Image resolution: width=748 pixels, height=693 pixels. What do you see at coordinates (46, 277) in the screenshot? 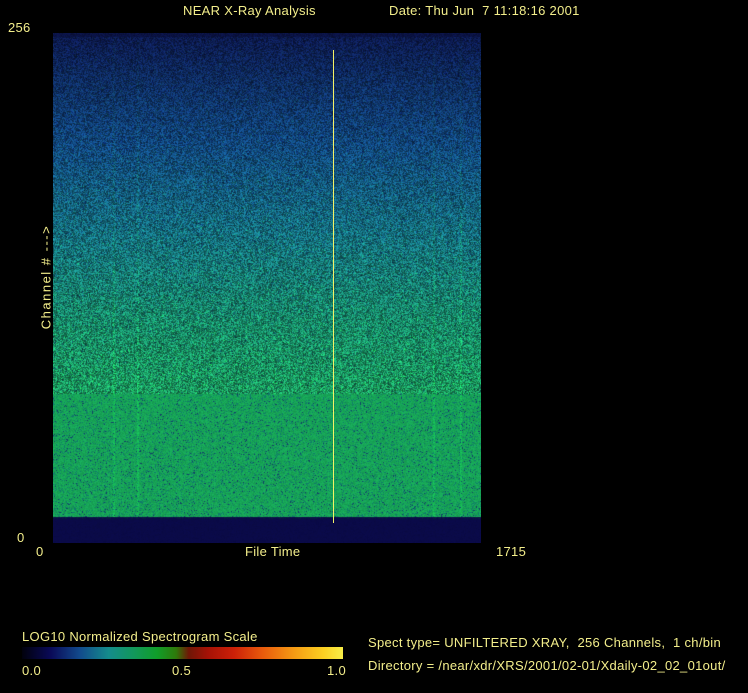
I see `y-axis-label: Channel # --->` at bounding box center [46, 277].